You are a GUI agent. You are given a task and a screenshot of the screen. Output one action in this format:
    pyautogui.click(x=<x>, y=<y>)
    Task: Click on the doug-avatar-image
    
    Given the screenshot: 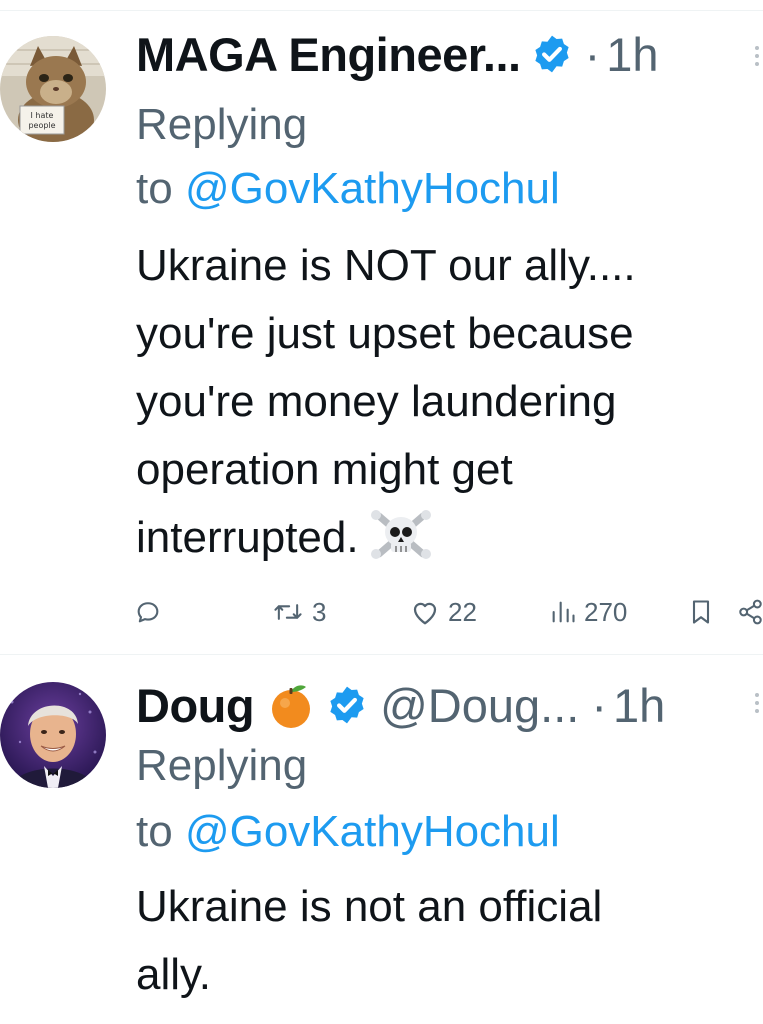 What is the action you would take?
    pyautogui.click(x=53, y=735)
    